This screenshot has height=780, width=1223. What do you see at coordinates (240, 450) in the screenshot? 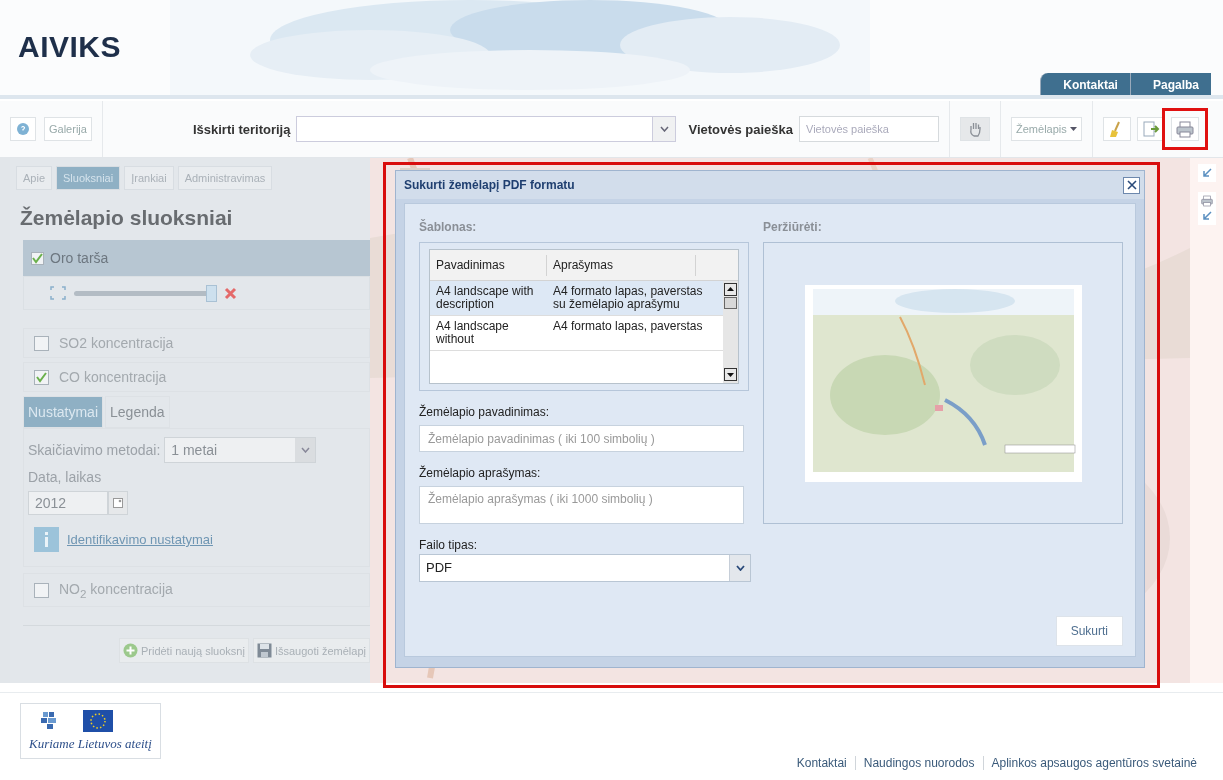
I see `method-select: 1 metai` at bounding box center [240, 450].